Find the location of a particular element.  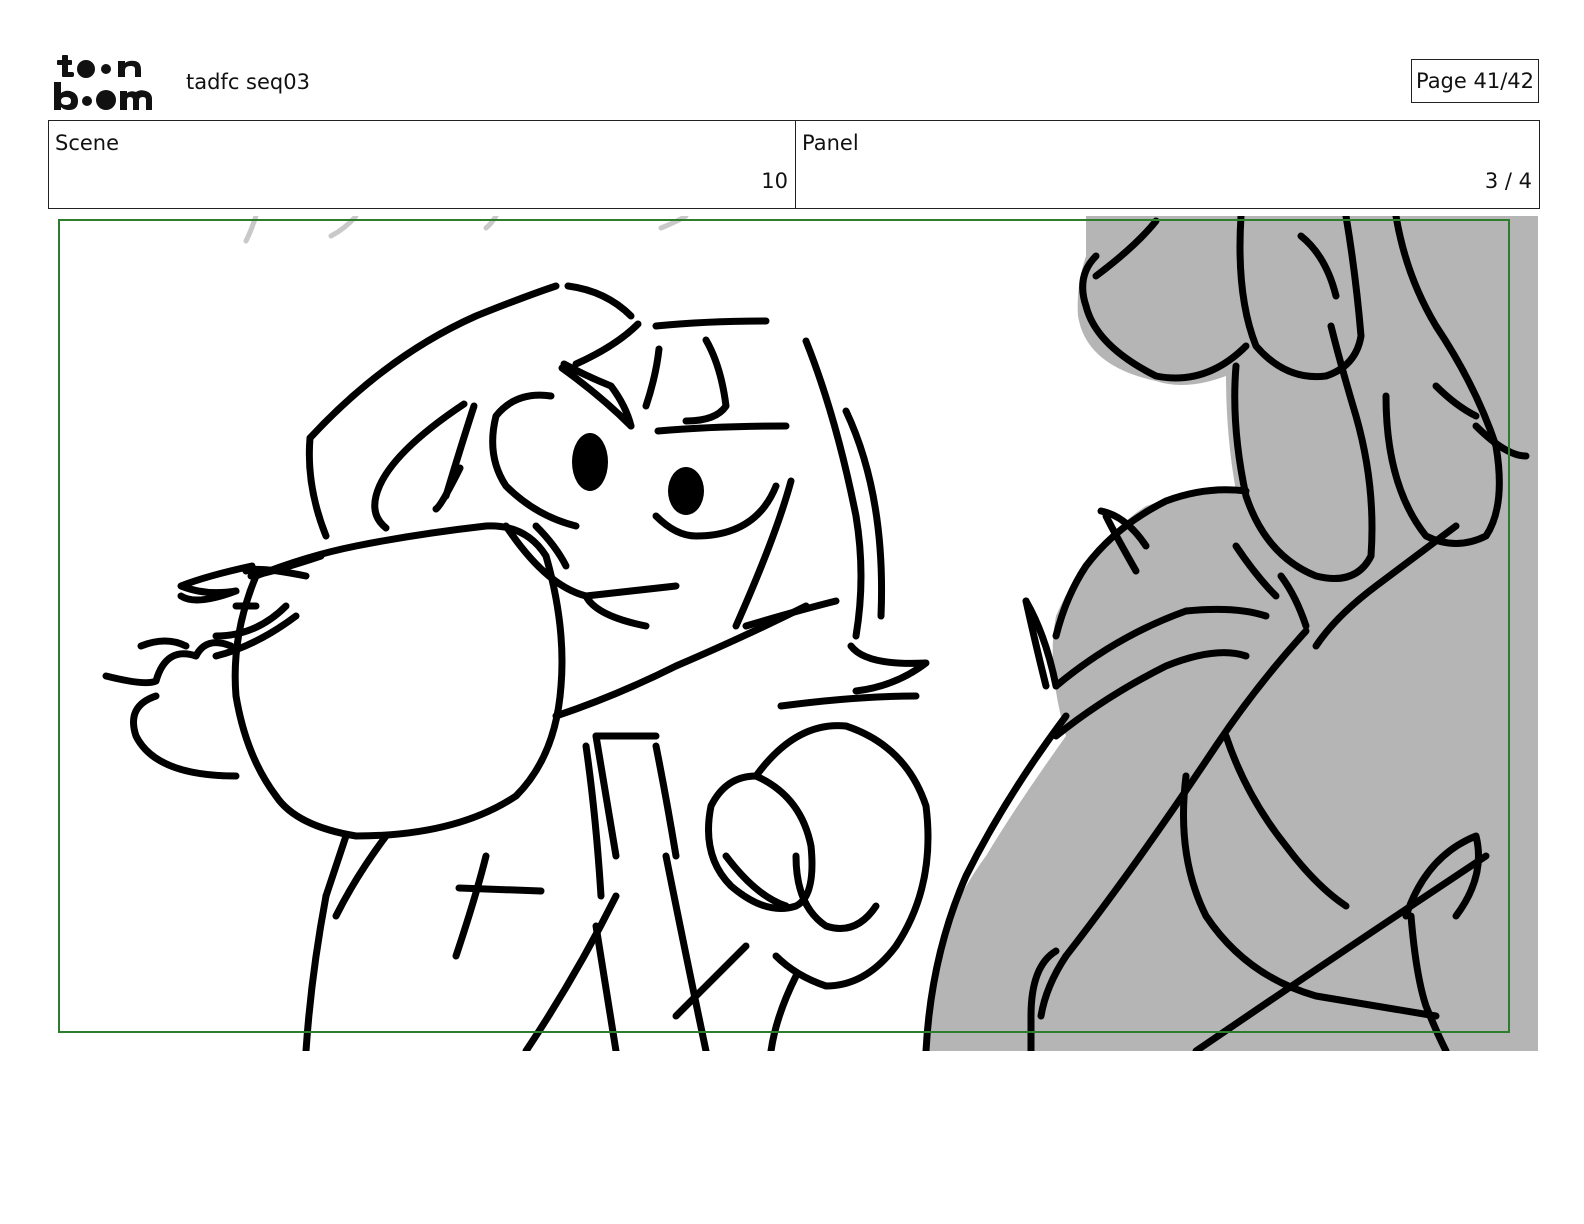

panel-cell: Panel 3 / 4 is located at coordinates (1167, 164).